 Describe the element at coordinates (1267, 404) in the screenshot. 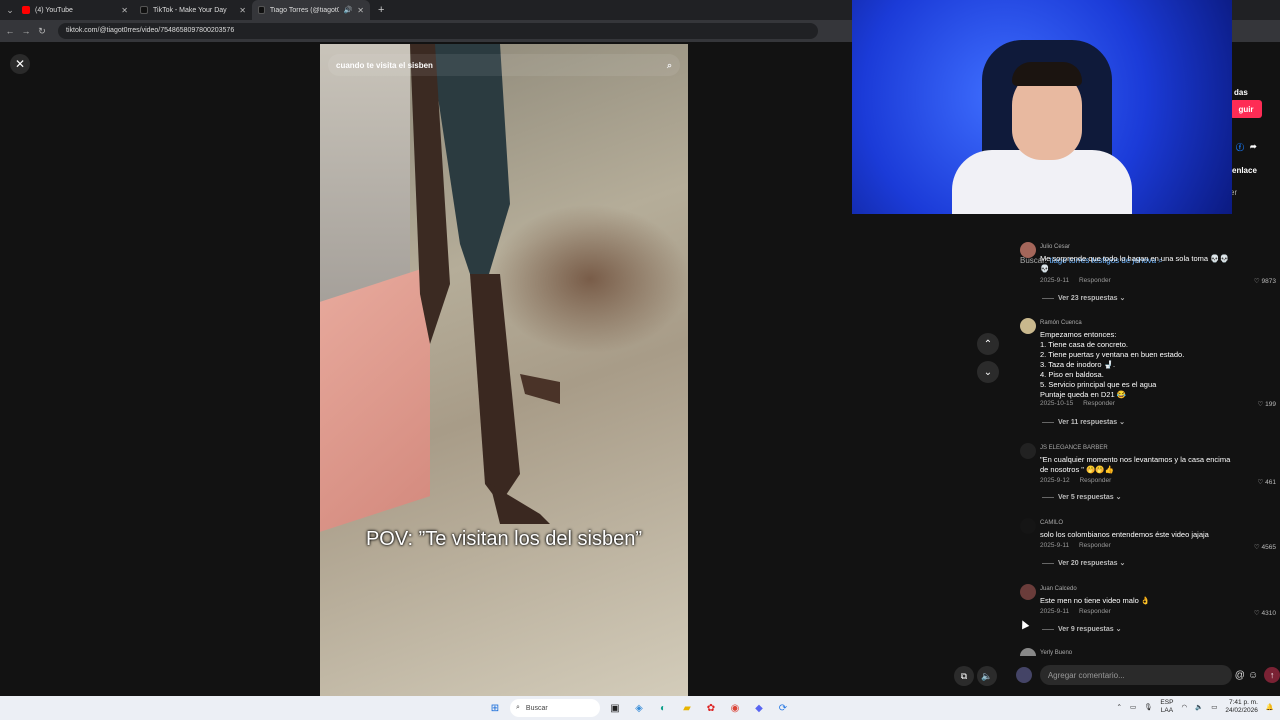

I see `like-count: ♡ 199` at that location.